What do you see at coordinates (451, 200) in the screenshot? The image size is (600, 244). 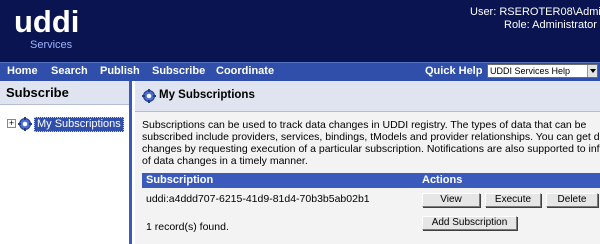 I see `view-button: View` at bounding box center [451, 200].